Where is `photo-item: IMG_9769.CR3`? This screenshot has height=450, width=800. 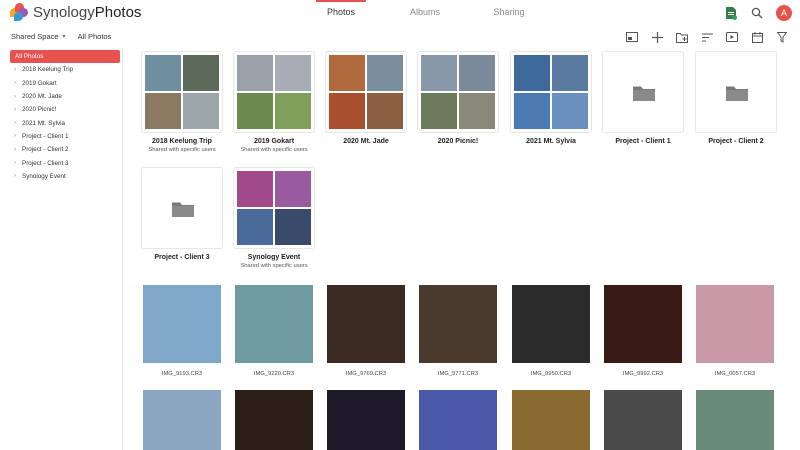 photo-item: IMG_9769.CR3 is located at coordinates (366, 331).